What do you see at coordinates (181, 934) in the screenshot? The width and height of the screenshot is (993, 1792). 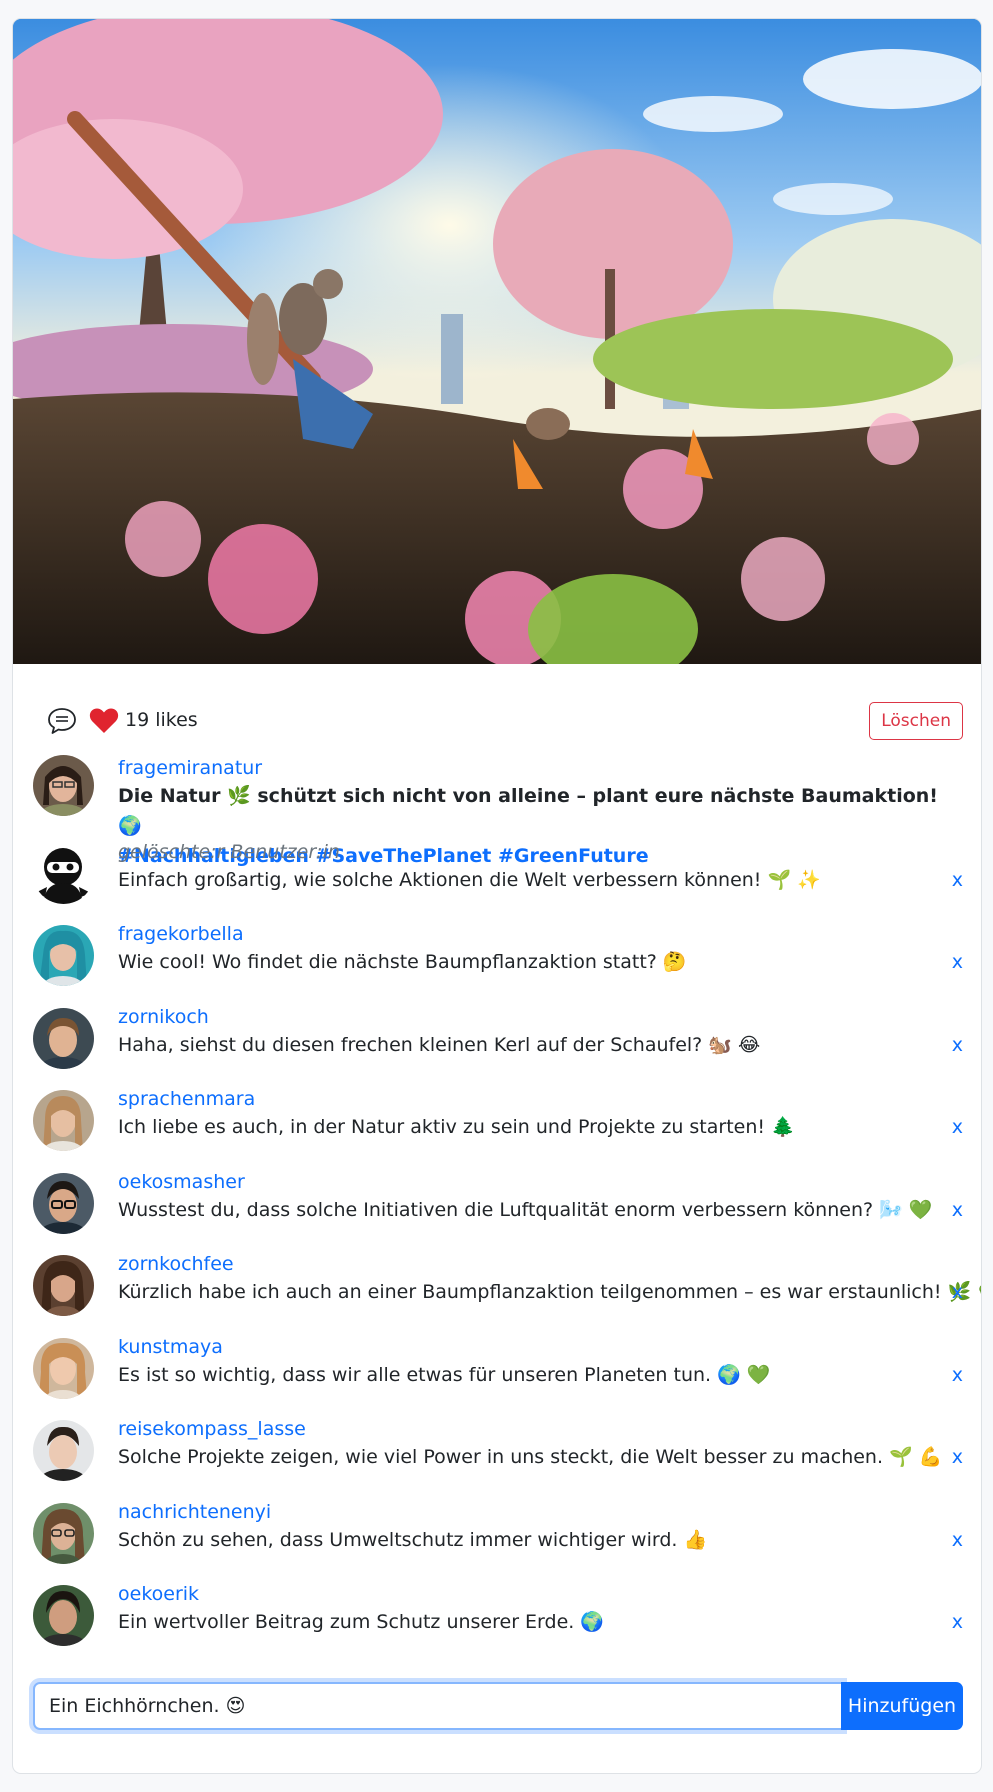 I see `comment-author: fragekorbella` at bounding box center [181, 934].